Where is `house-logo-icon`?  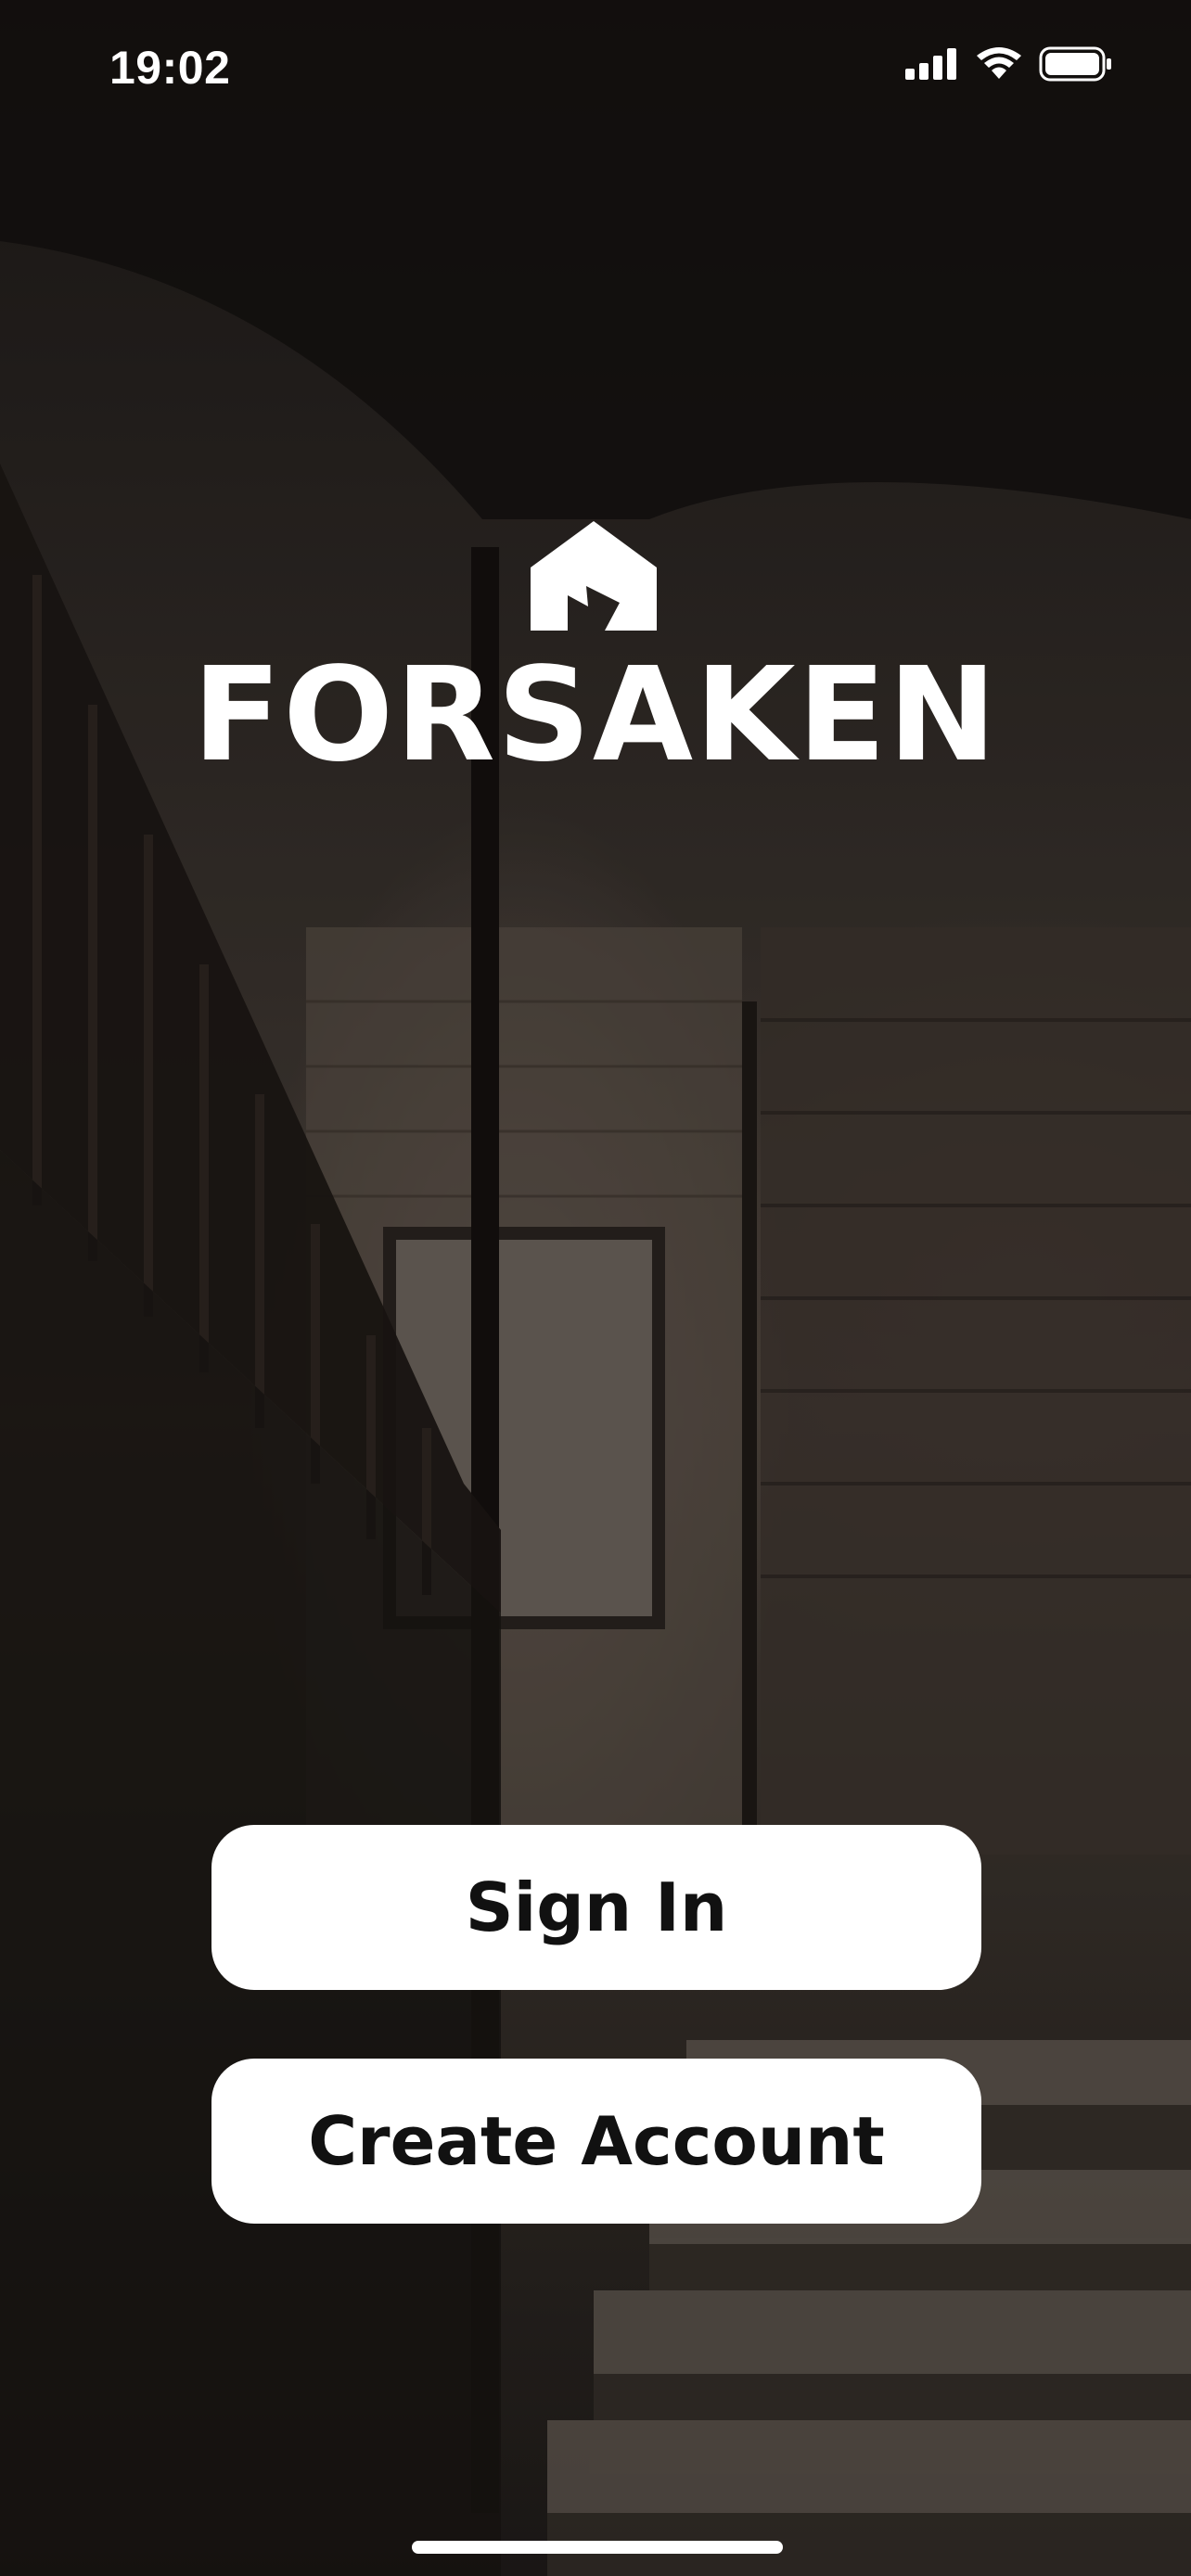 house-logo-icon is located at coordinates (594, 576).